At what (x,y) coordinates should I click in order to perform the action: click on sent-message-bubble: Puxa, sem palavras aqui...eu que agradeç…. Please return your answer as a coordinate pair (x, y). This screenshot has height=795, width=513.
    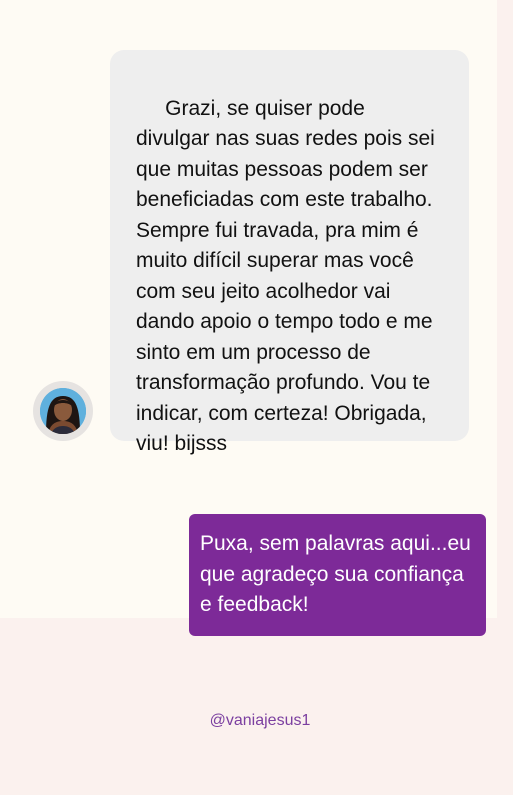
    Looking at the image, I should click on (337, 575).